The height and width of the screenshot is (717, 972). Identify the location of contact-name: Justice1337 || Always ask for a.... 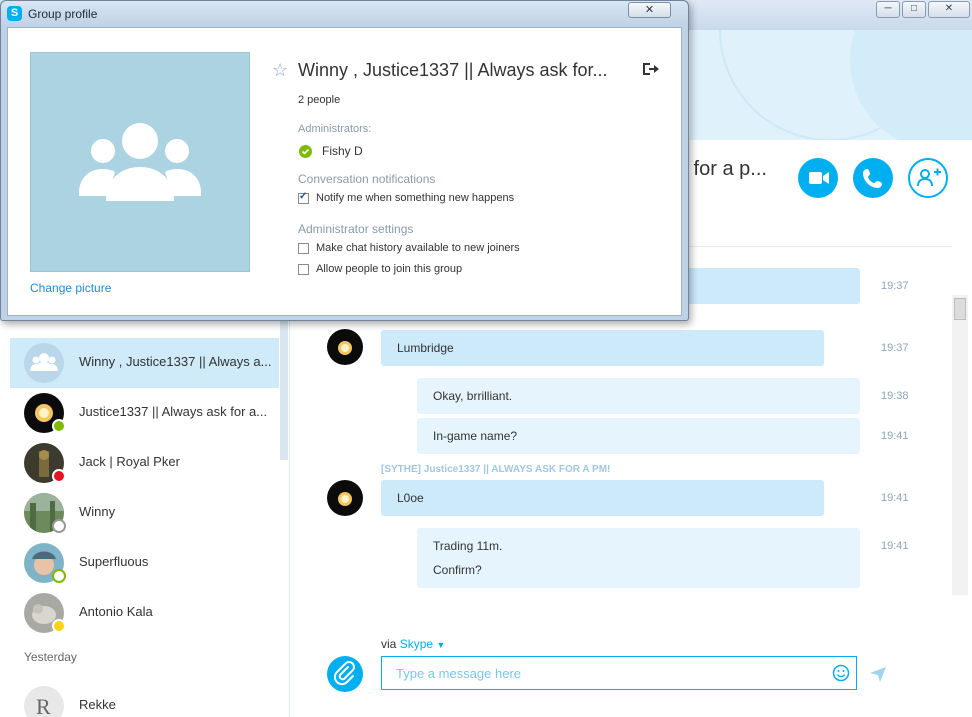
(173, 411).